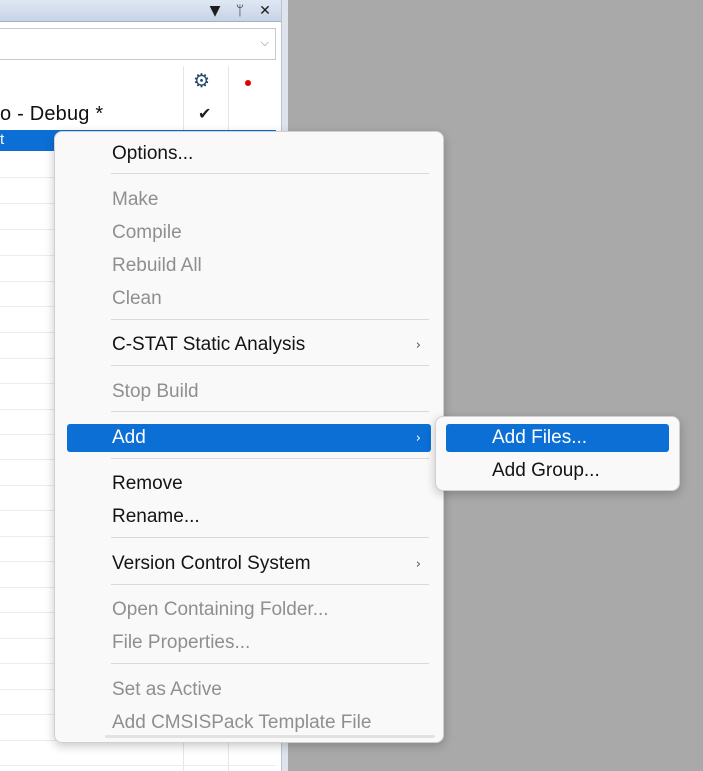  I want to click on menu-item-rebuild-all: Rebuild All, so click(249, 266).